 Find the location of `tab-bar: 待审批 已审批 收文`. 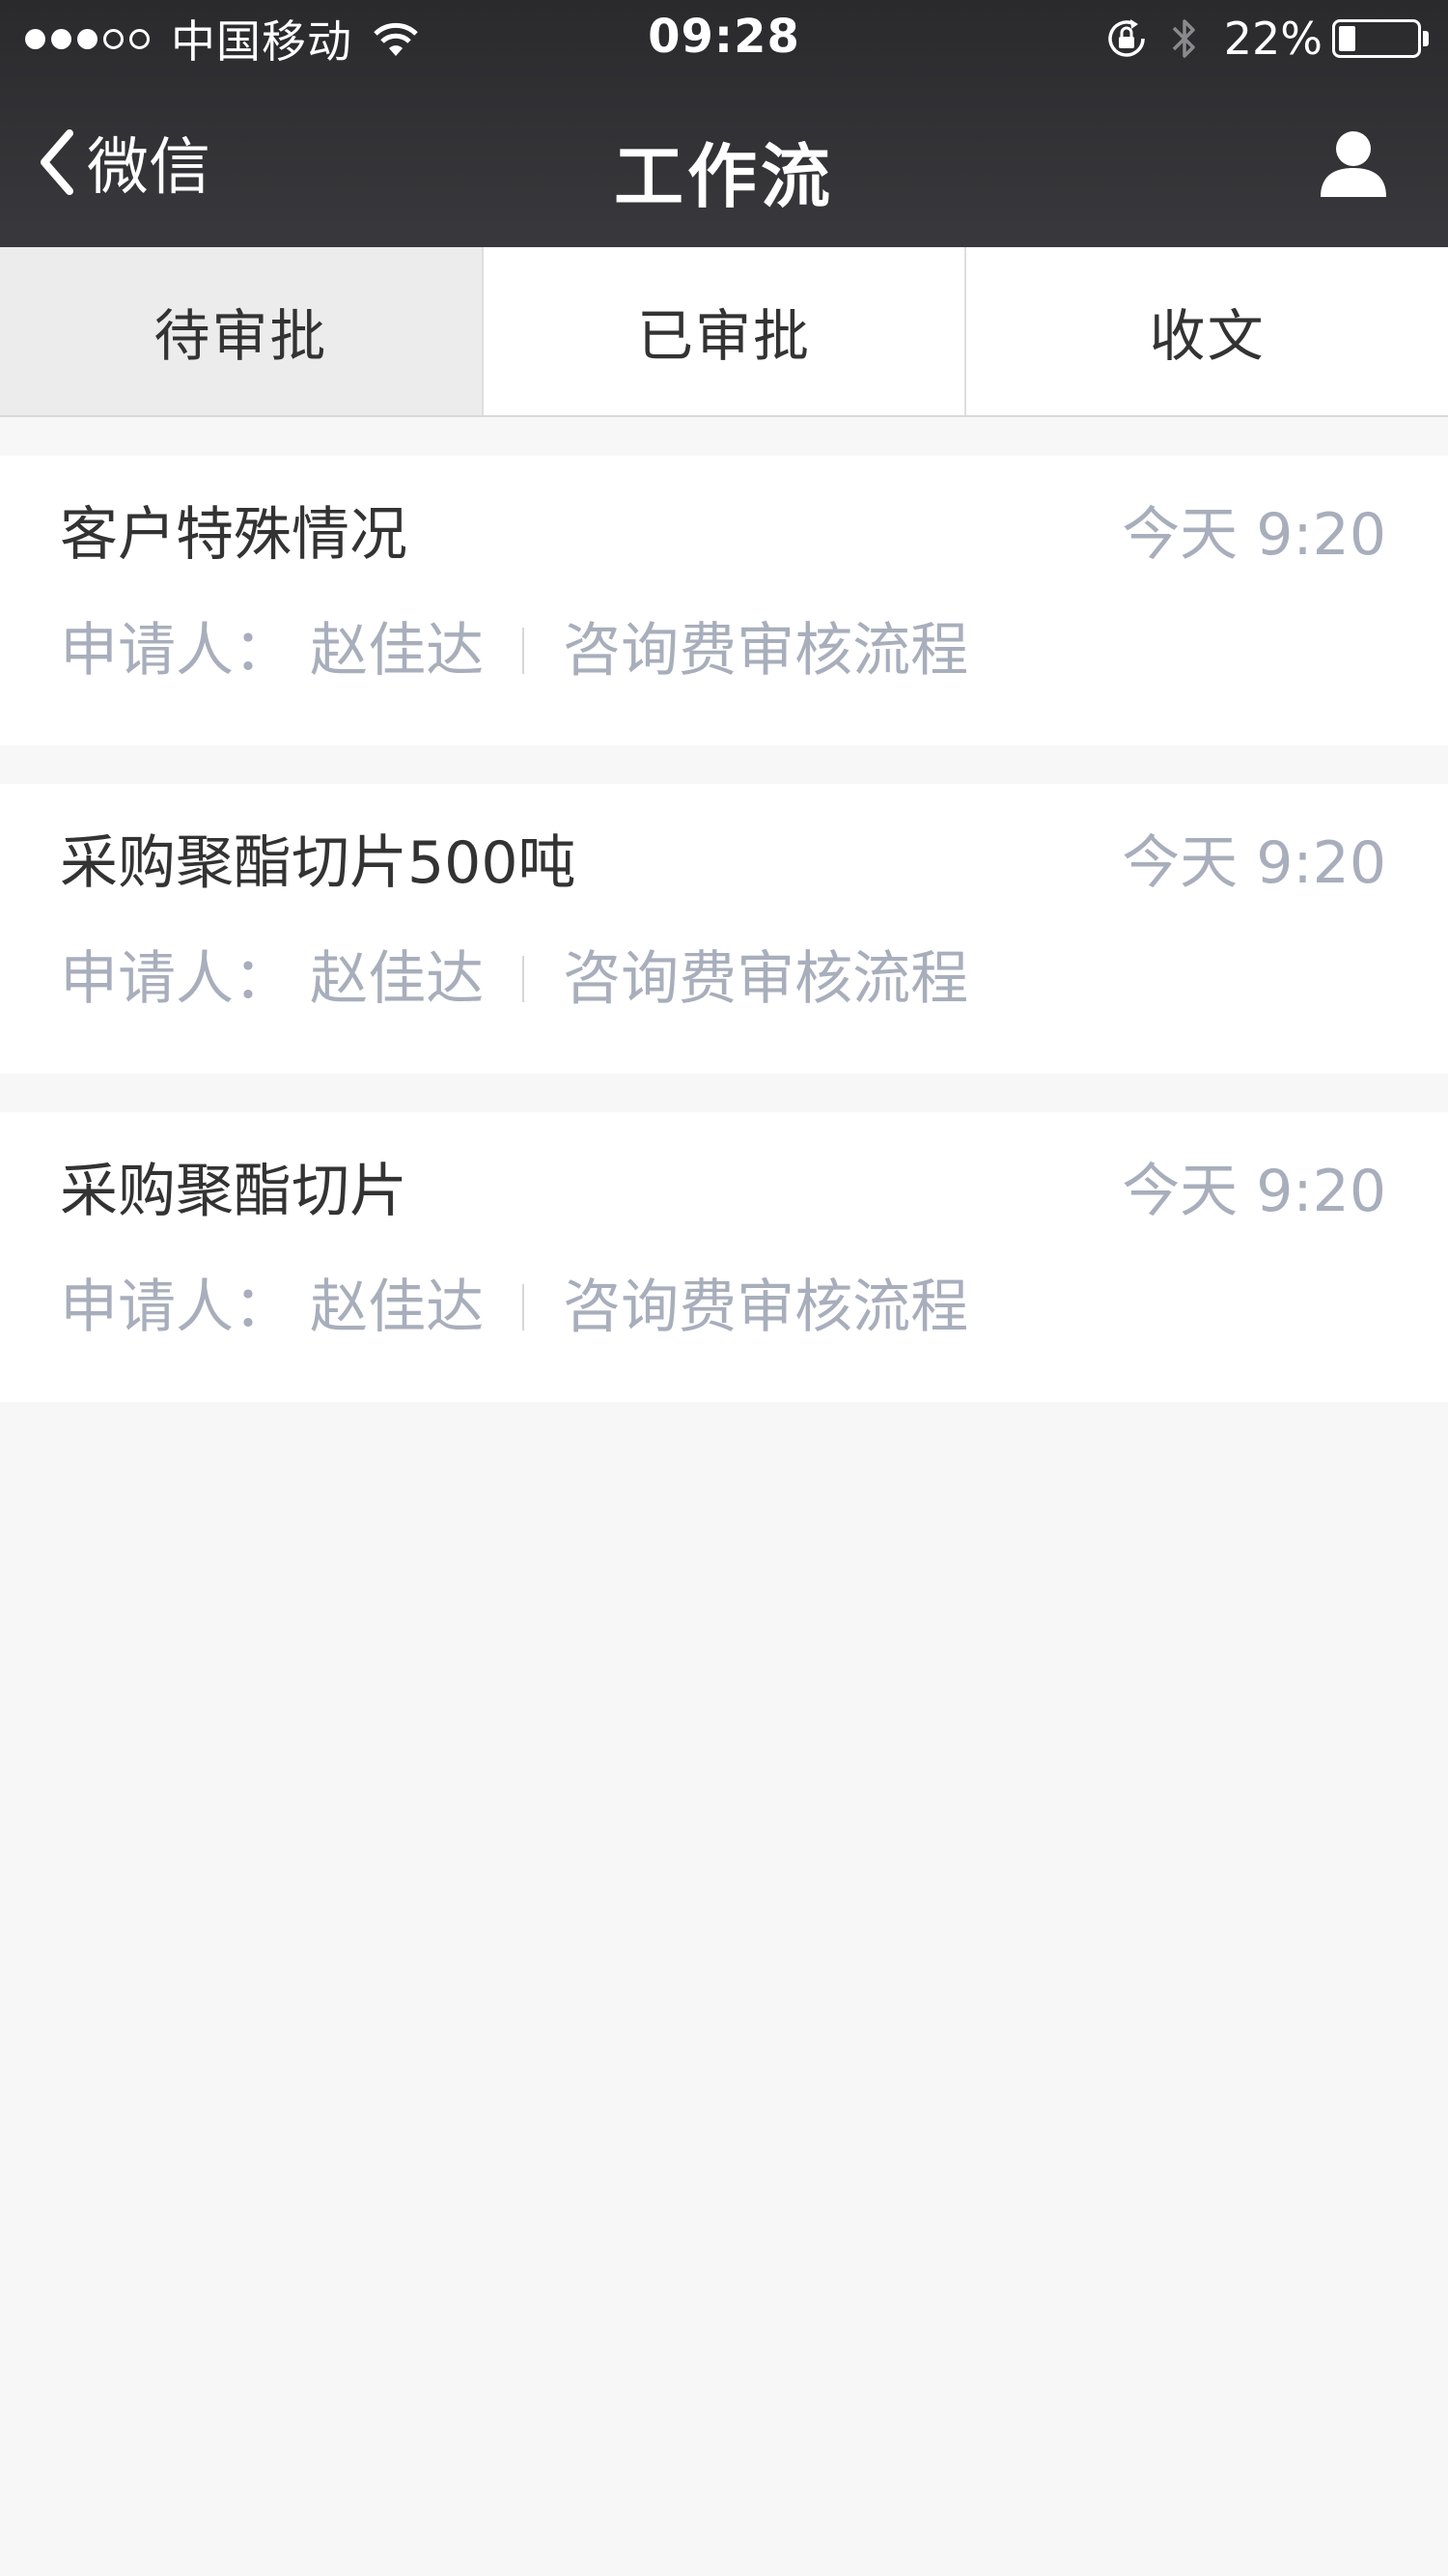

tab-bar: 待审批 已审批 收文 is located at coordinates (724, 332).